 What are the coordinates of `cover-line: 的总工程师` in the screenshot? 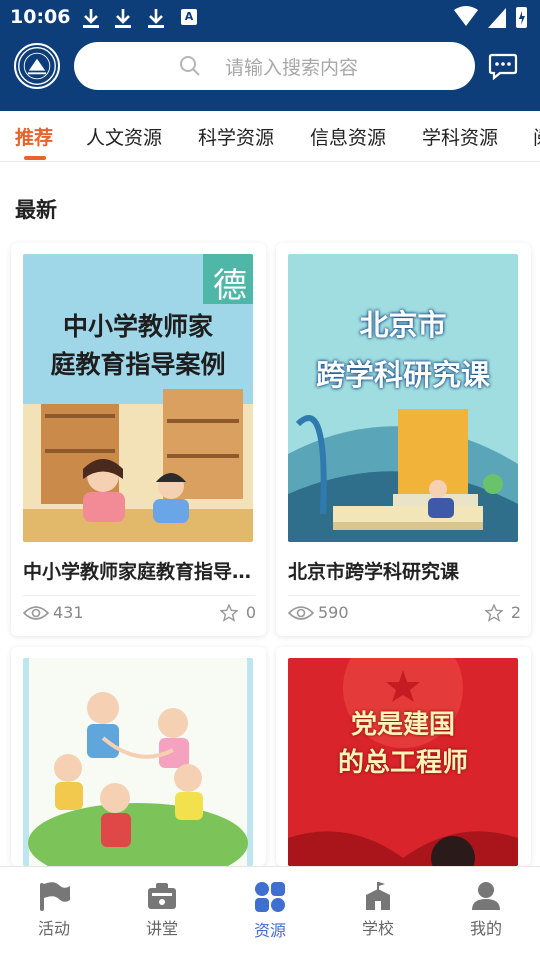 It's located at (402, 763).